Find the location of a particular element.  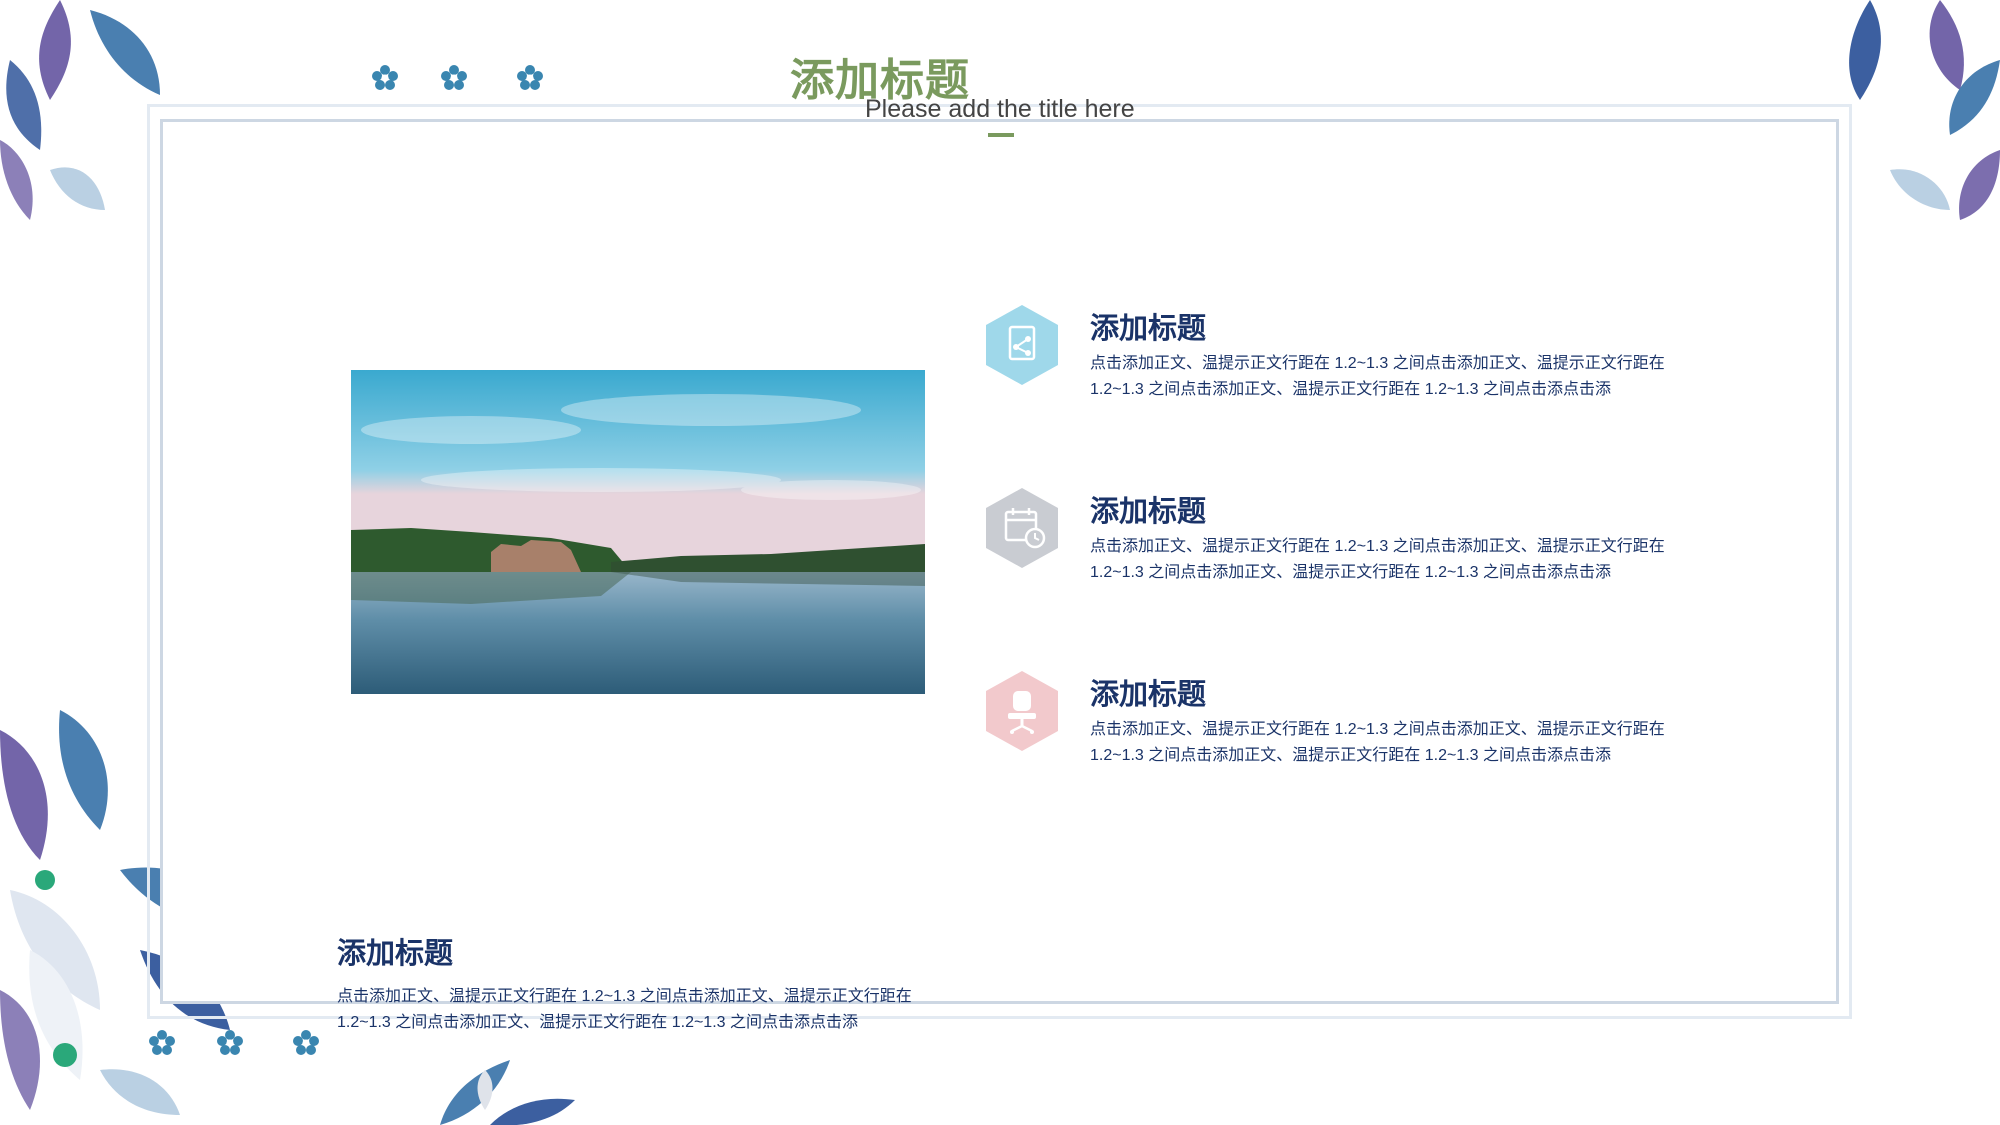

floral-decoration-top-right is located at coordinates (1924, 110).